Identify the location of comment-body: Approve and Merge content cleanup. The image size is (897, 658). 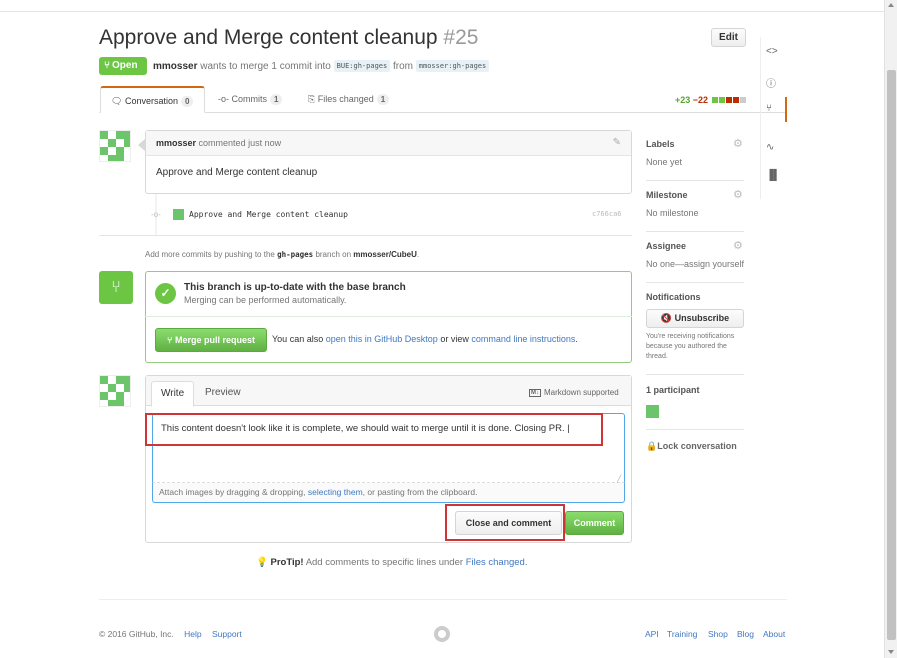
(237, 172).